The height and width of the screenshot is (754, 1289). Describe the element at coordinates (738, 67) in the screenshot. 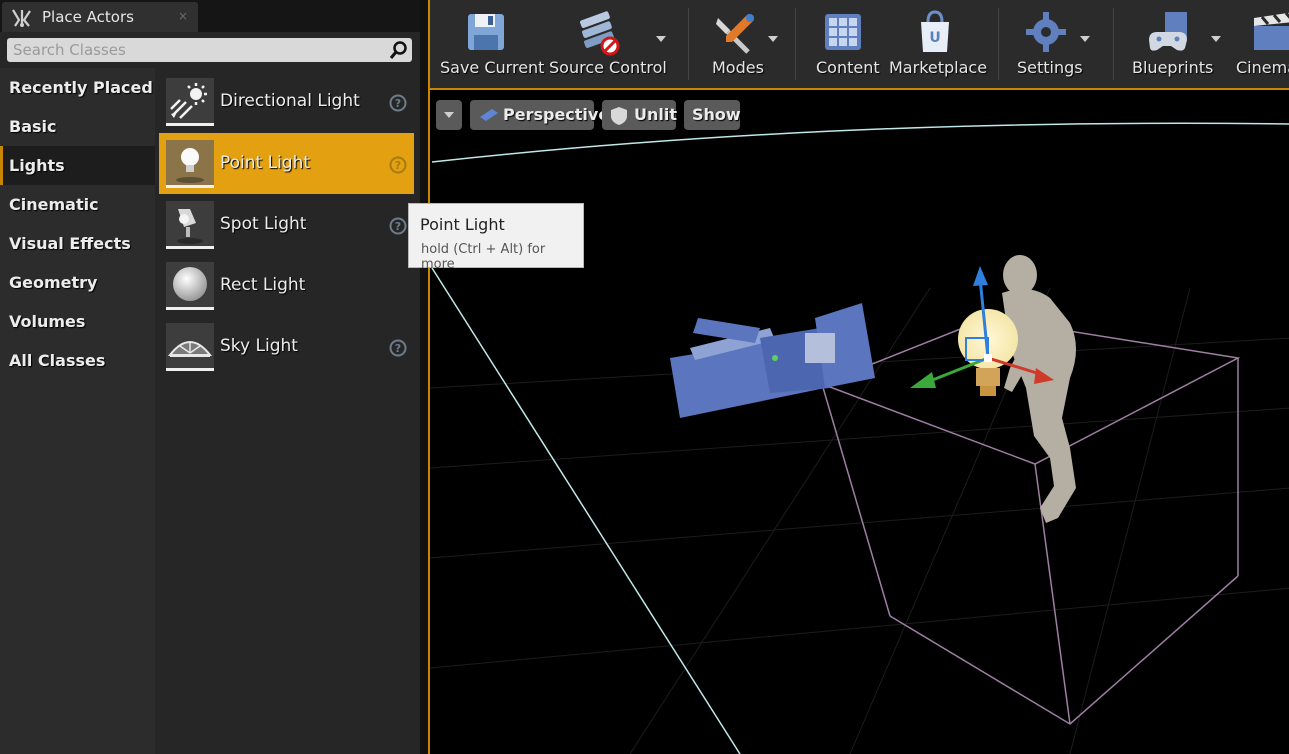

I see `toolbar-label: Modes` at that location.